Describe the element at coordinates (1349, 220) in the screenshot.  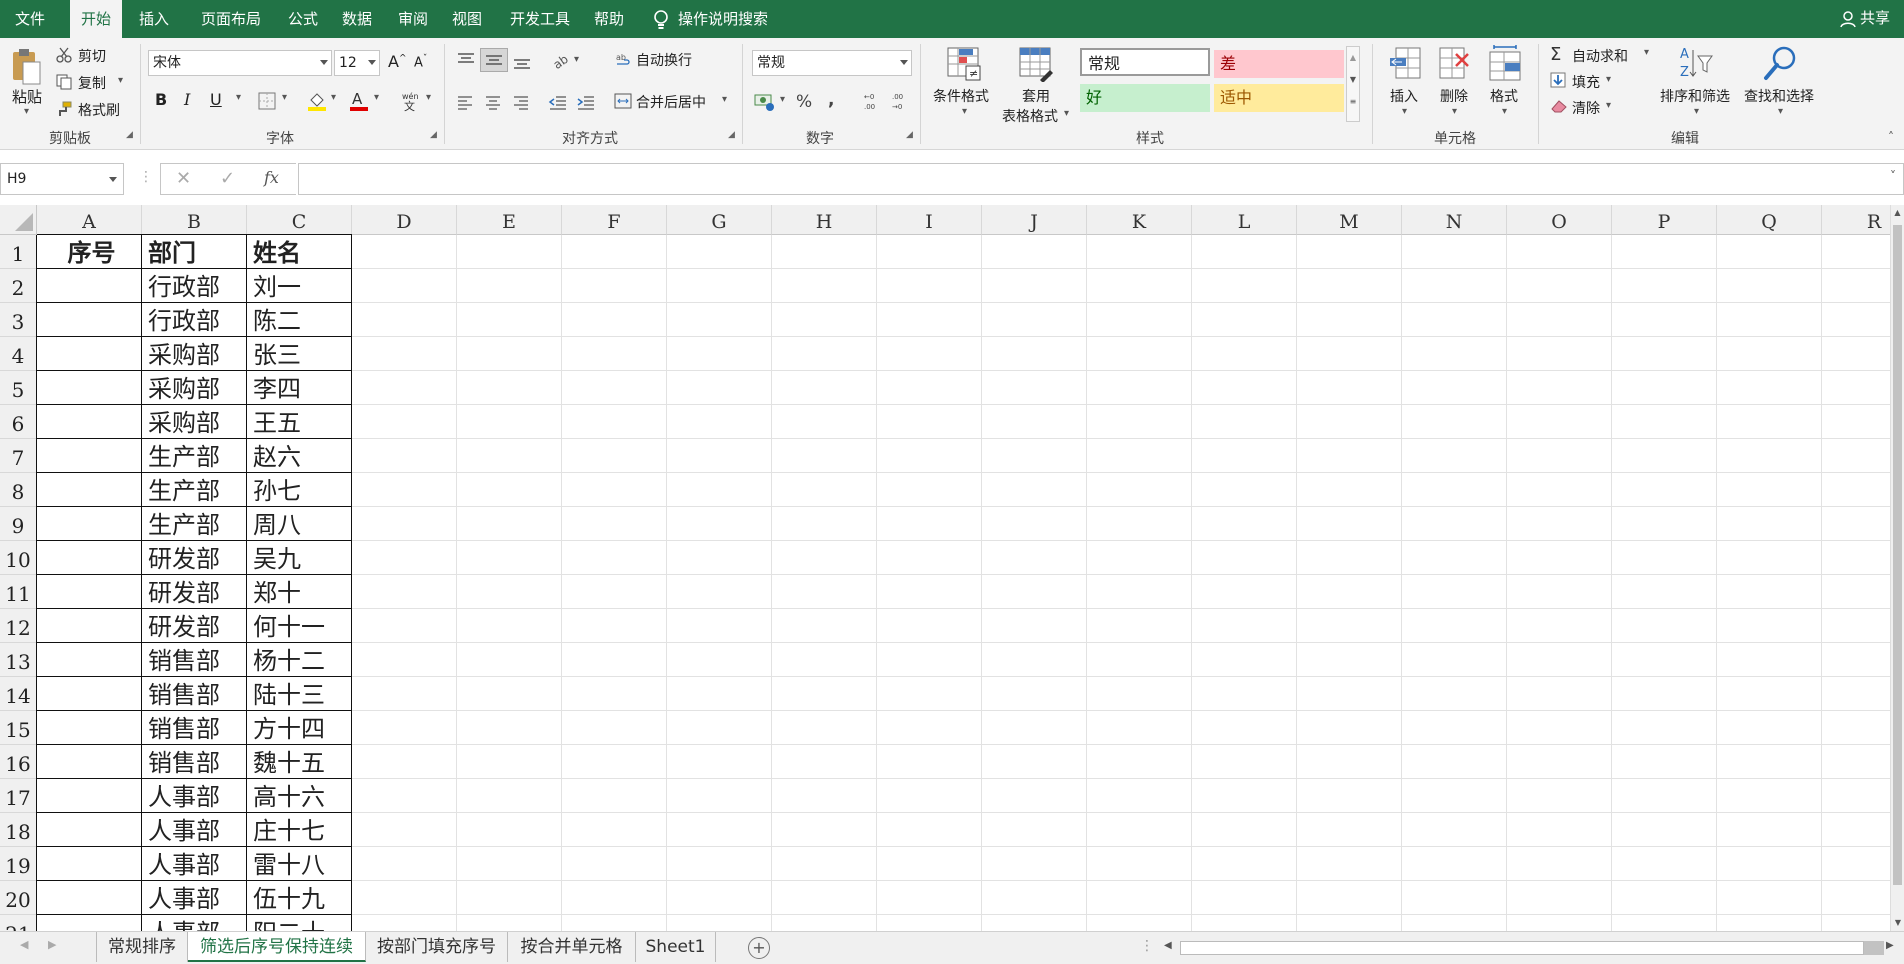
I see `column-header: M` at that location.